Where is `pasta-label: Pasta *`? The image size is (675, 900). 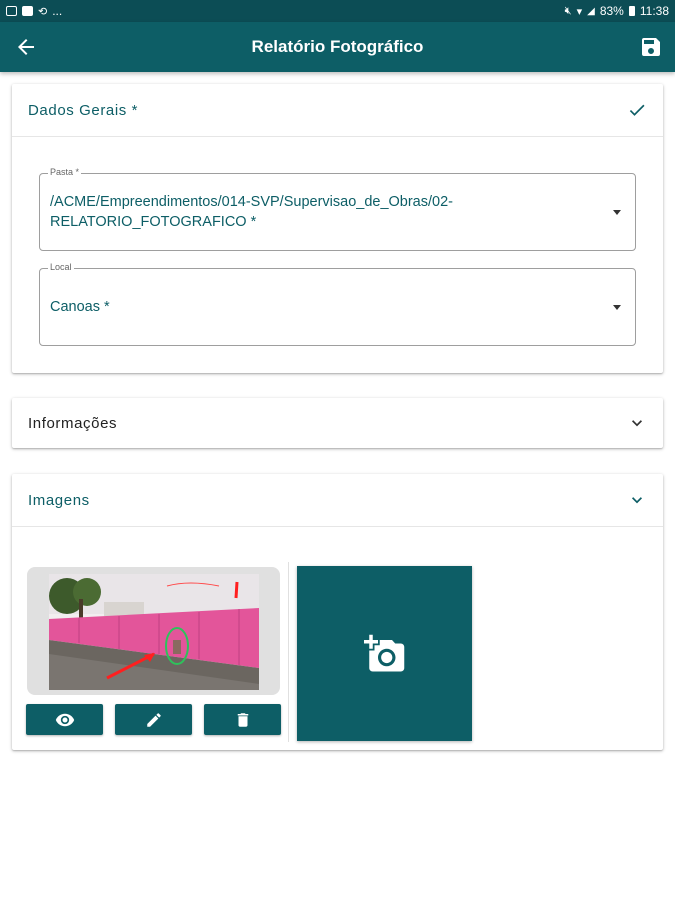 pasta-label: Pasta * is located at coordinates (65, 172).